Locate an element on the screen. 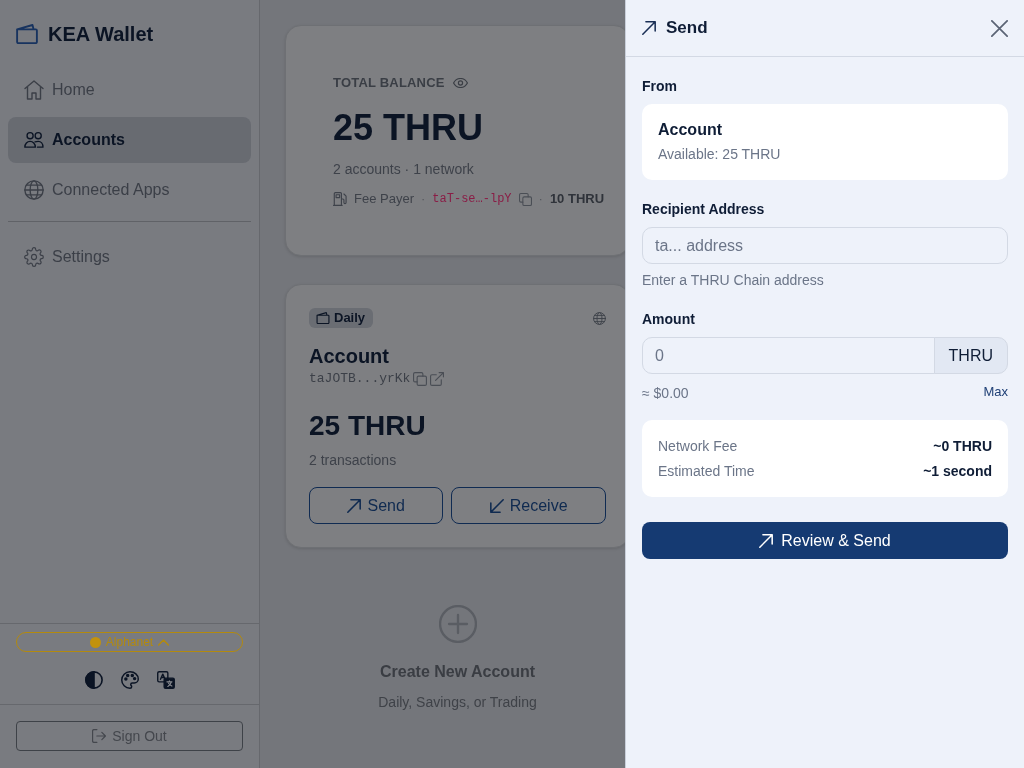  sidebar-nav-item: Settings is located at coordinates (129, 257).